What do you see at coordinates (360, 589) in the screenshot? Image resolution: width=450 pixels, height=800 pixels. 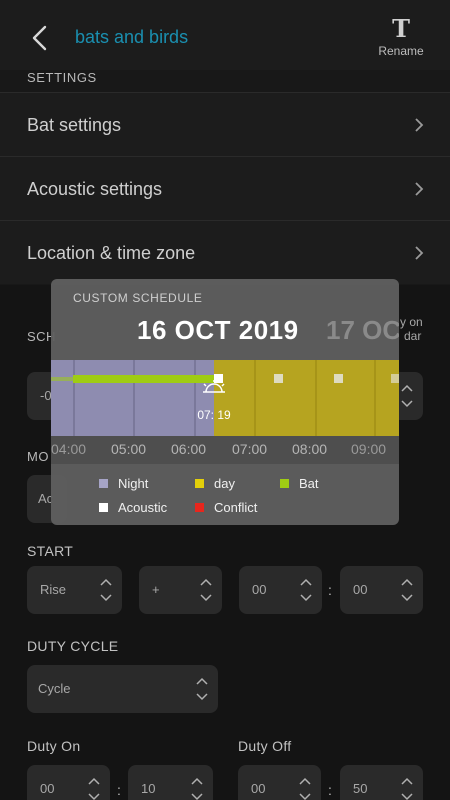 I see `start-minutes-value: 00` at bounding box center [360, 589].